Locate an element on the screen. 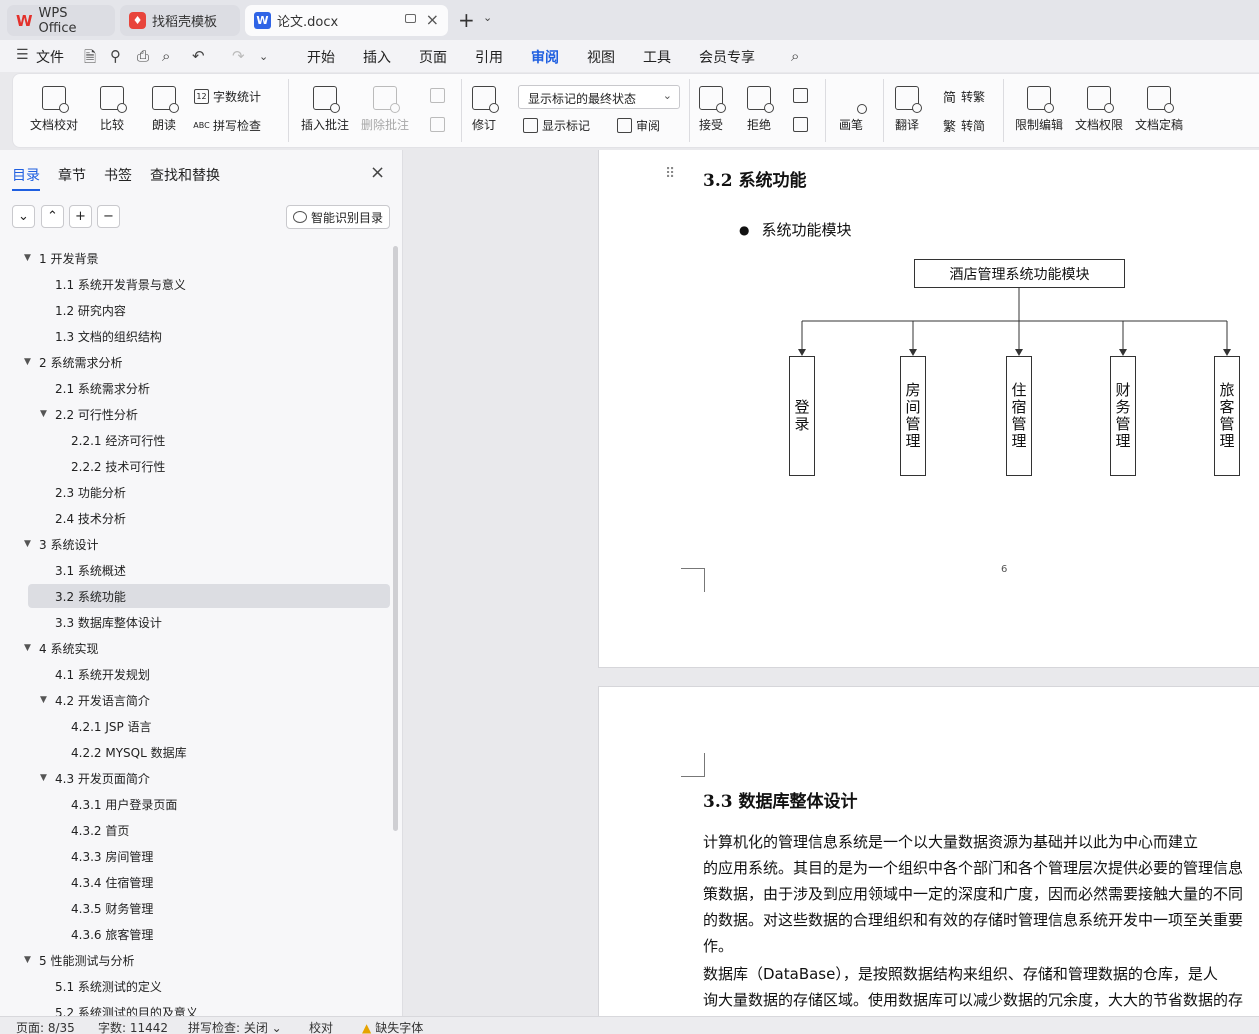  tab-document: W 论文.docx × is located at coordinates (346, 20).